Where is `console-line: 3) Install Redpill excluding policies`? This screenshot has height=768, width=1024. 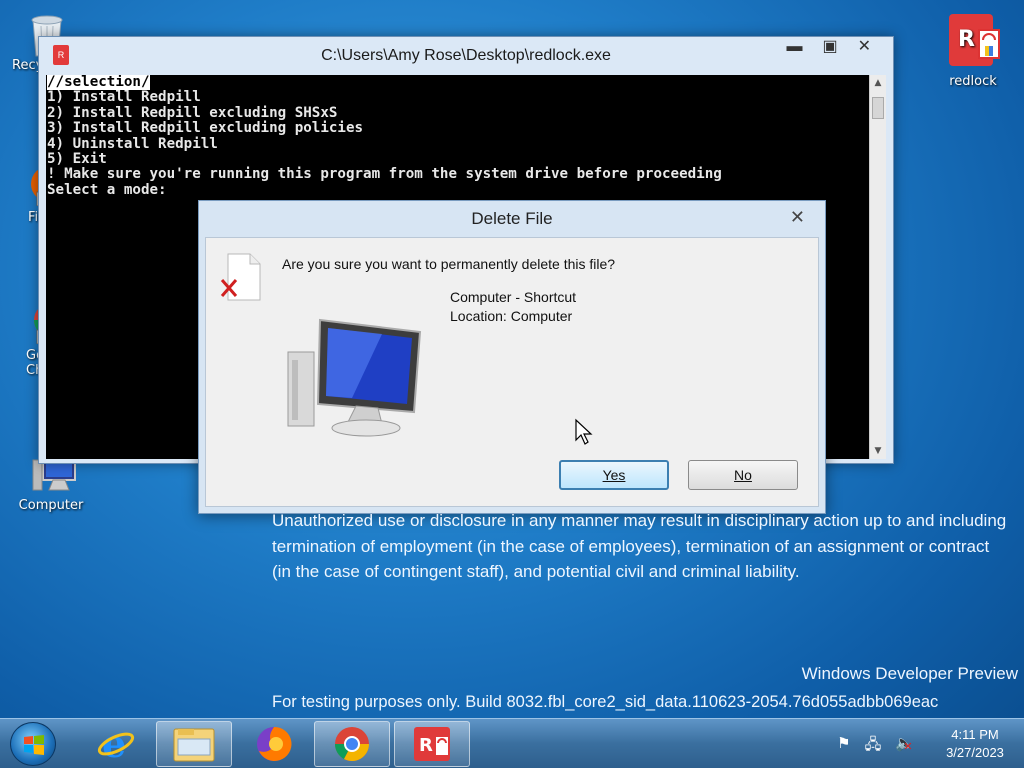 console-line: 3) Install Redpill excluding policies is located at coordinates (205, 128).